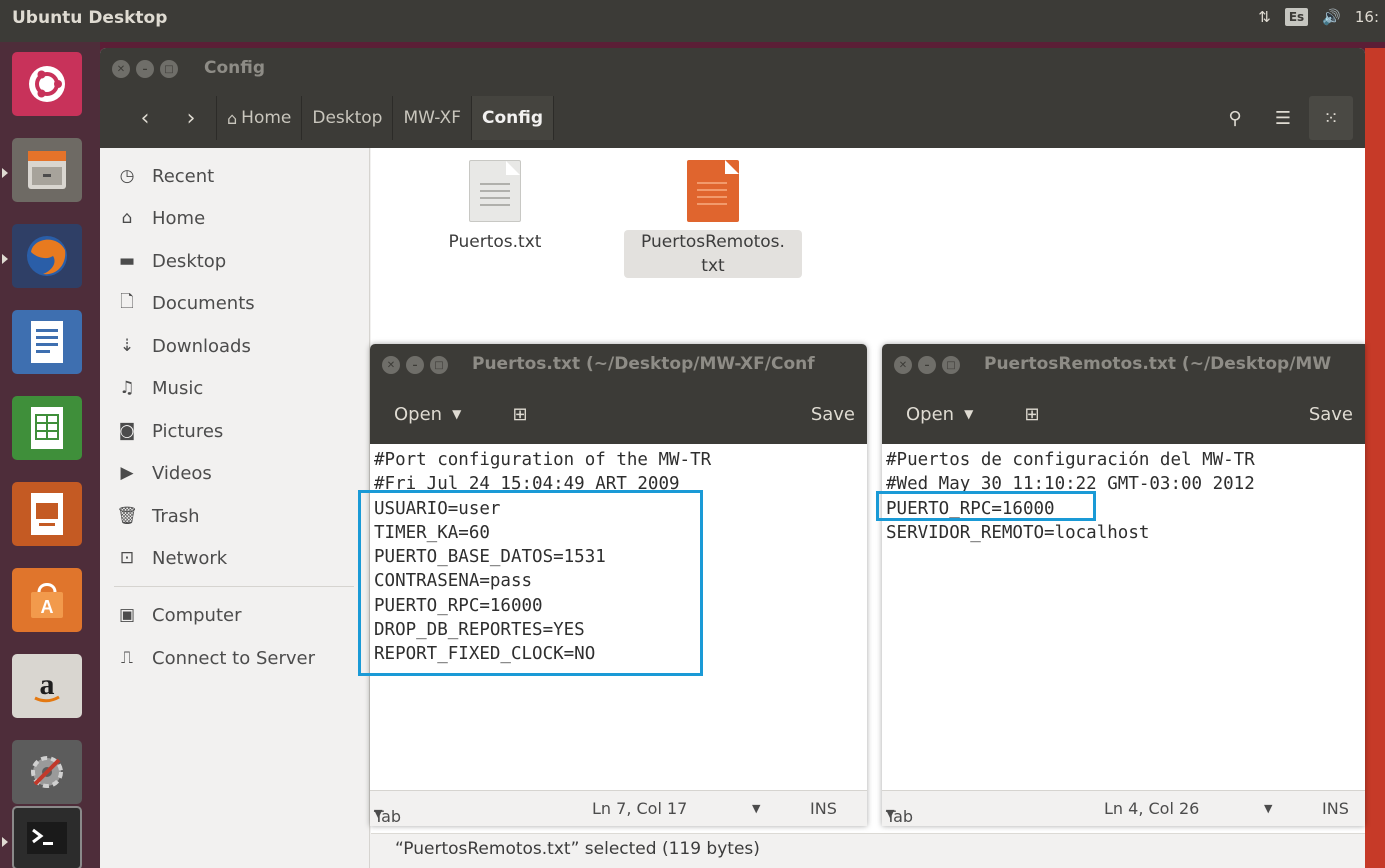  What do you see at coordinates (512, 118) in the screenshot?
I see `breadcrumb-config: Config` at bounding box center [512, 118].